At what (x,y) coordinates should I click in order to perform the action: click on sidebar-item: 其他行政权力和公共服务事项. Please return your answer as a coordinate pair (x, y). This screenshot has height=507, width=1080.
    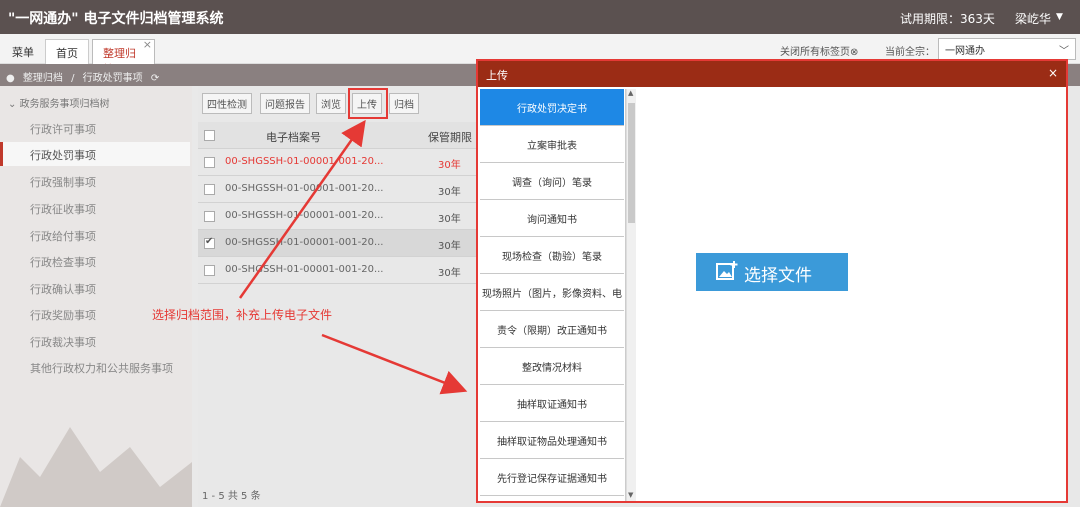
    Looking at the image, I should click on (95, 367).